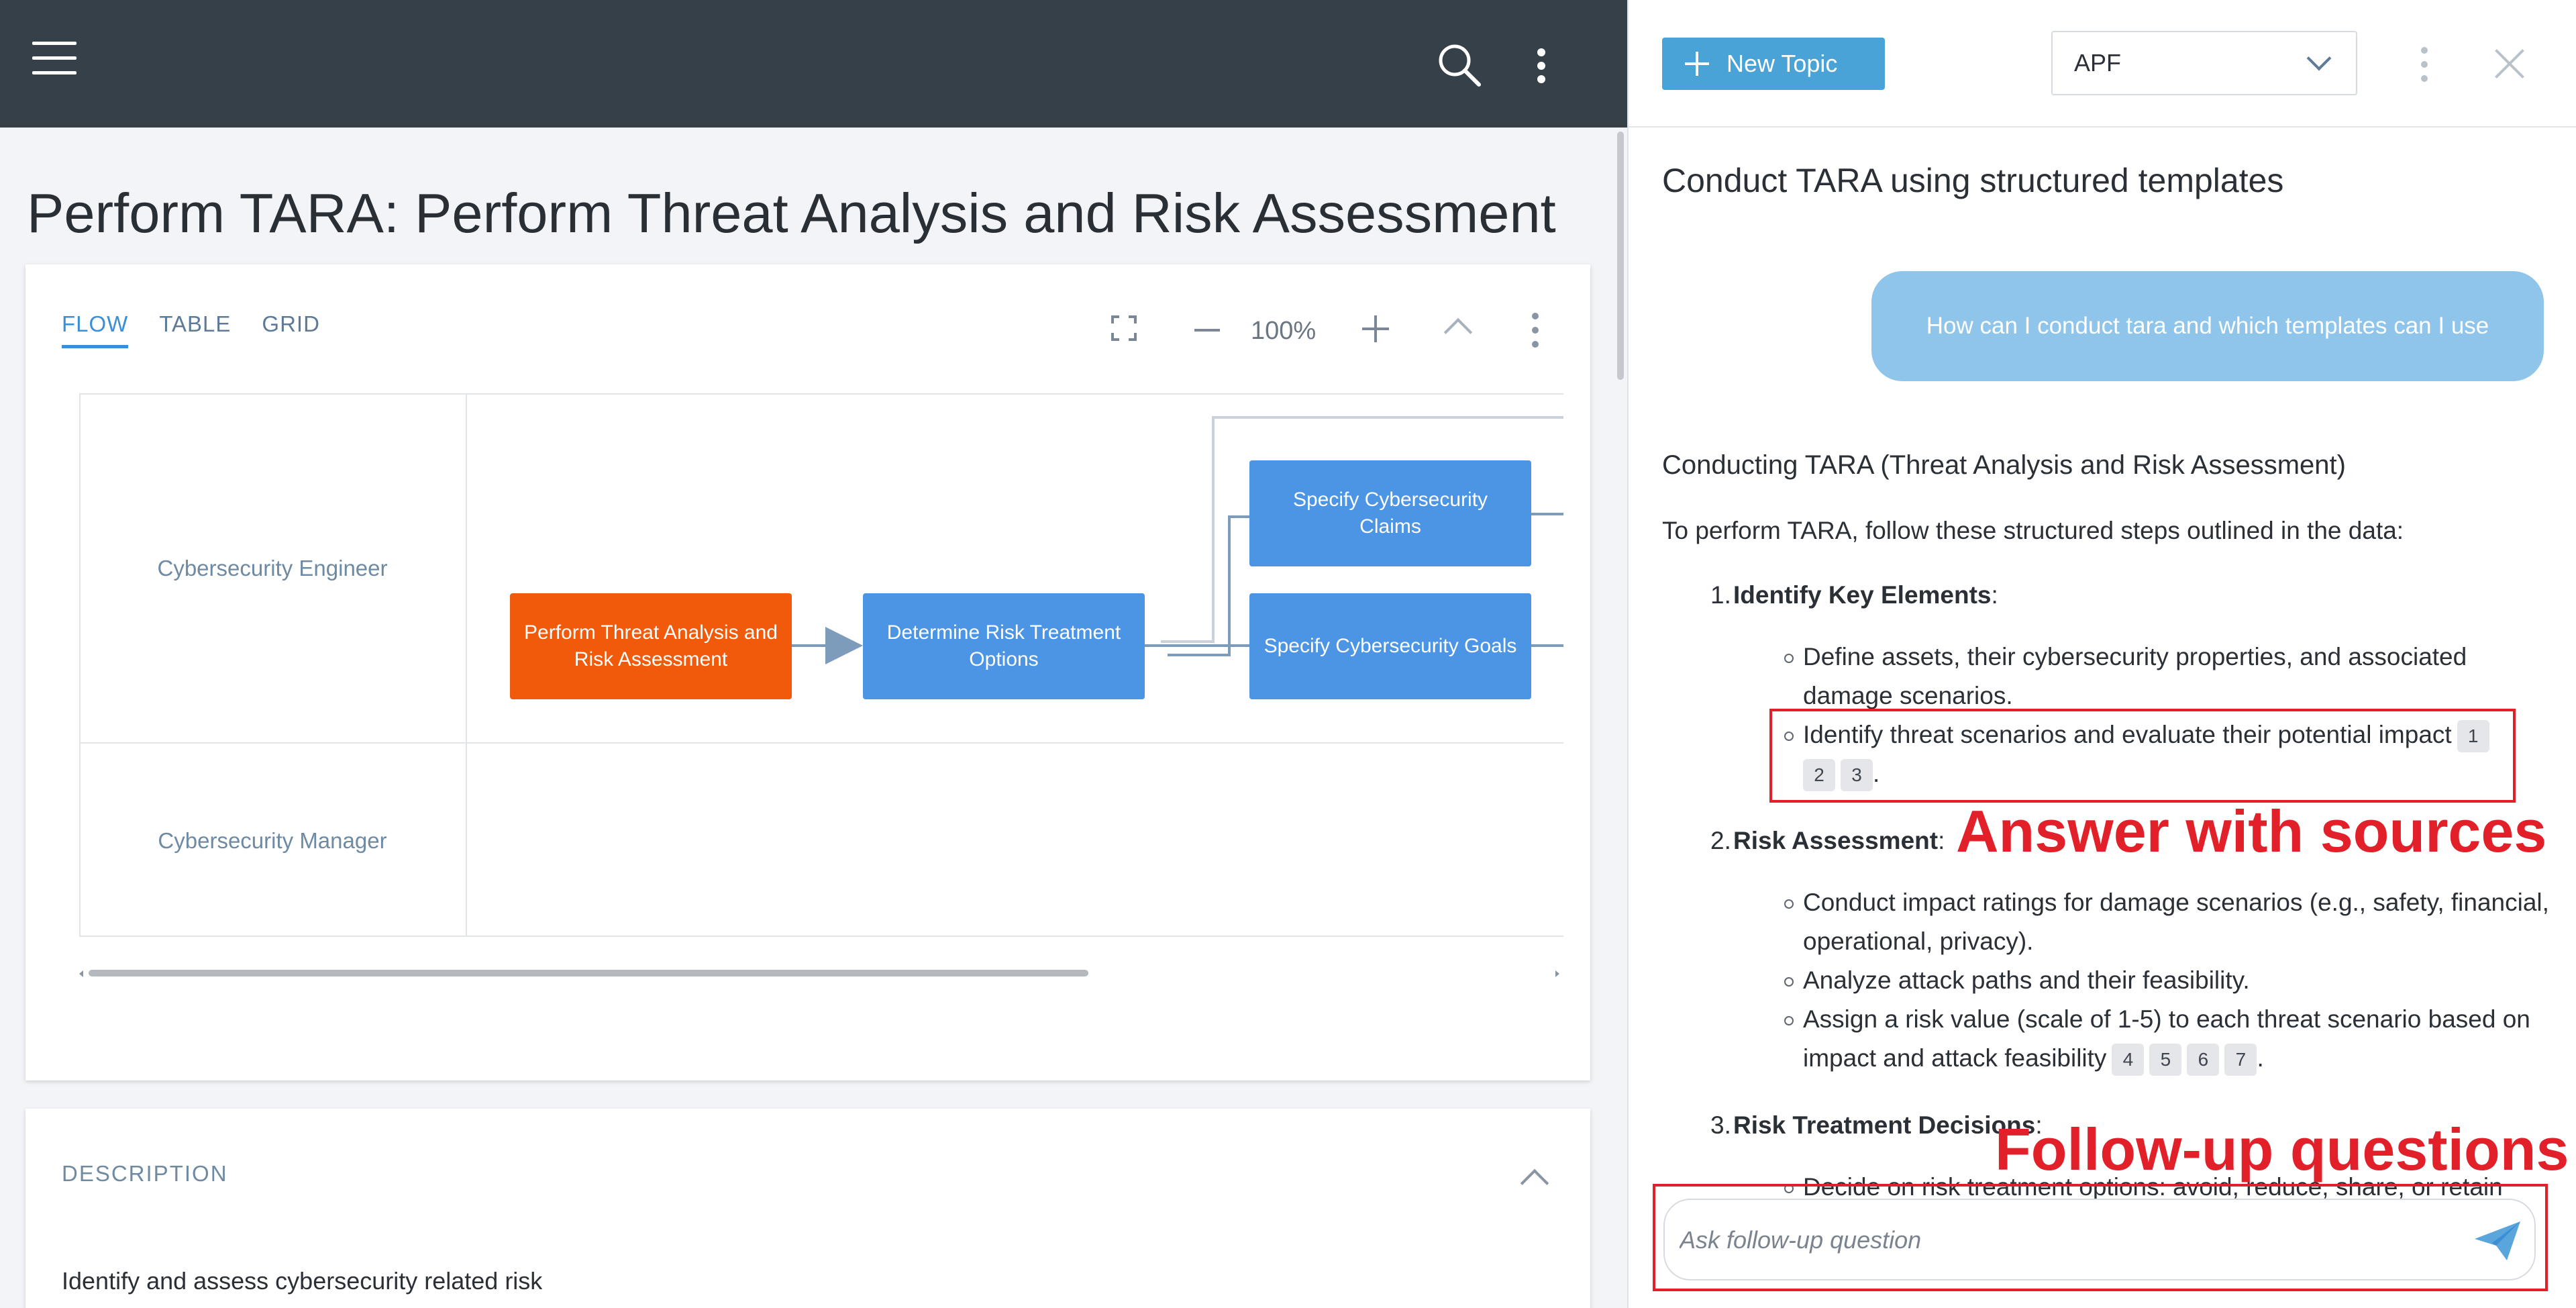  I want to click on description-title: DESCRIPTION, so click(145, 1173).